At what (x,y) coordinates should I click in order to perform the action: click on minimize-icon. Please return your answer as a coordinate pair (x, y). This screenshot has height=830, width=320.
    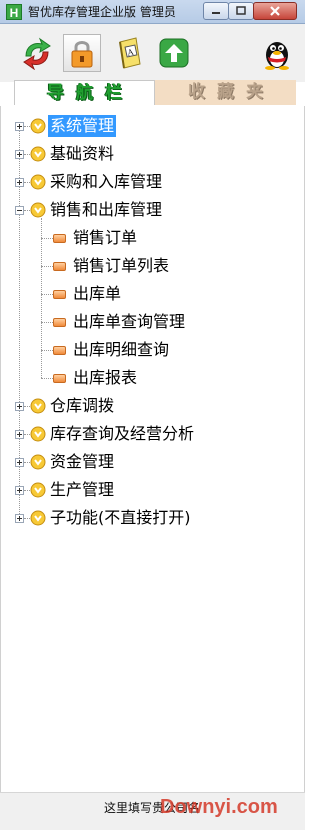
    Looking at the image, I should click on (216, 13).